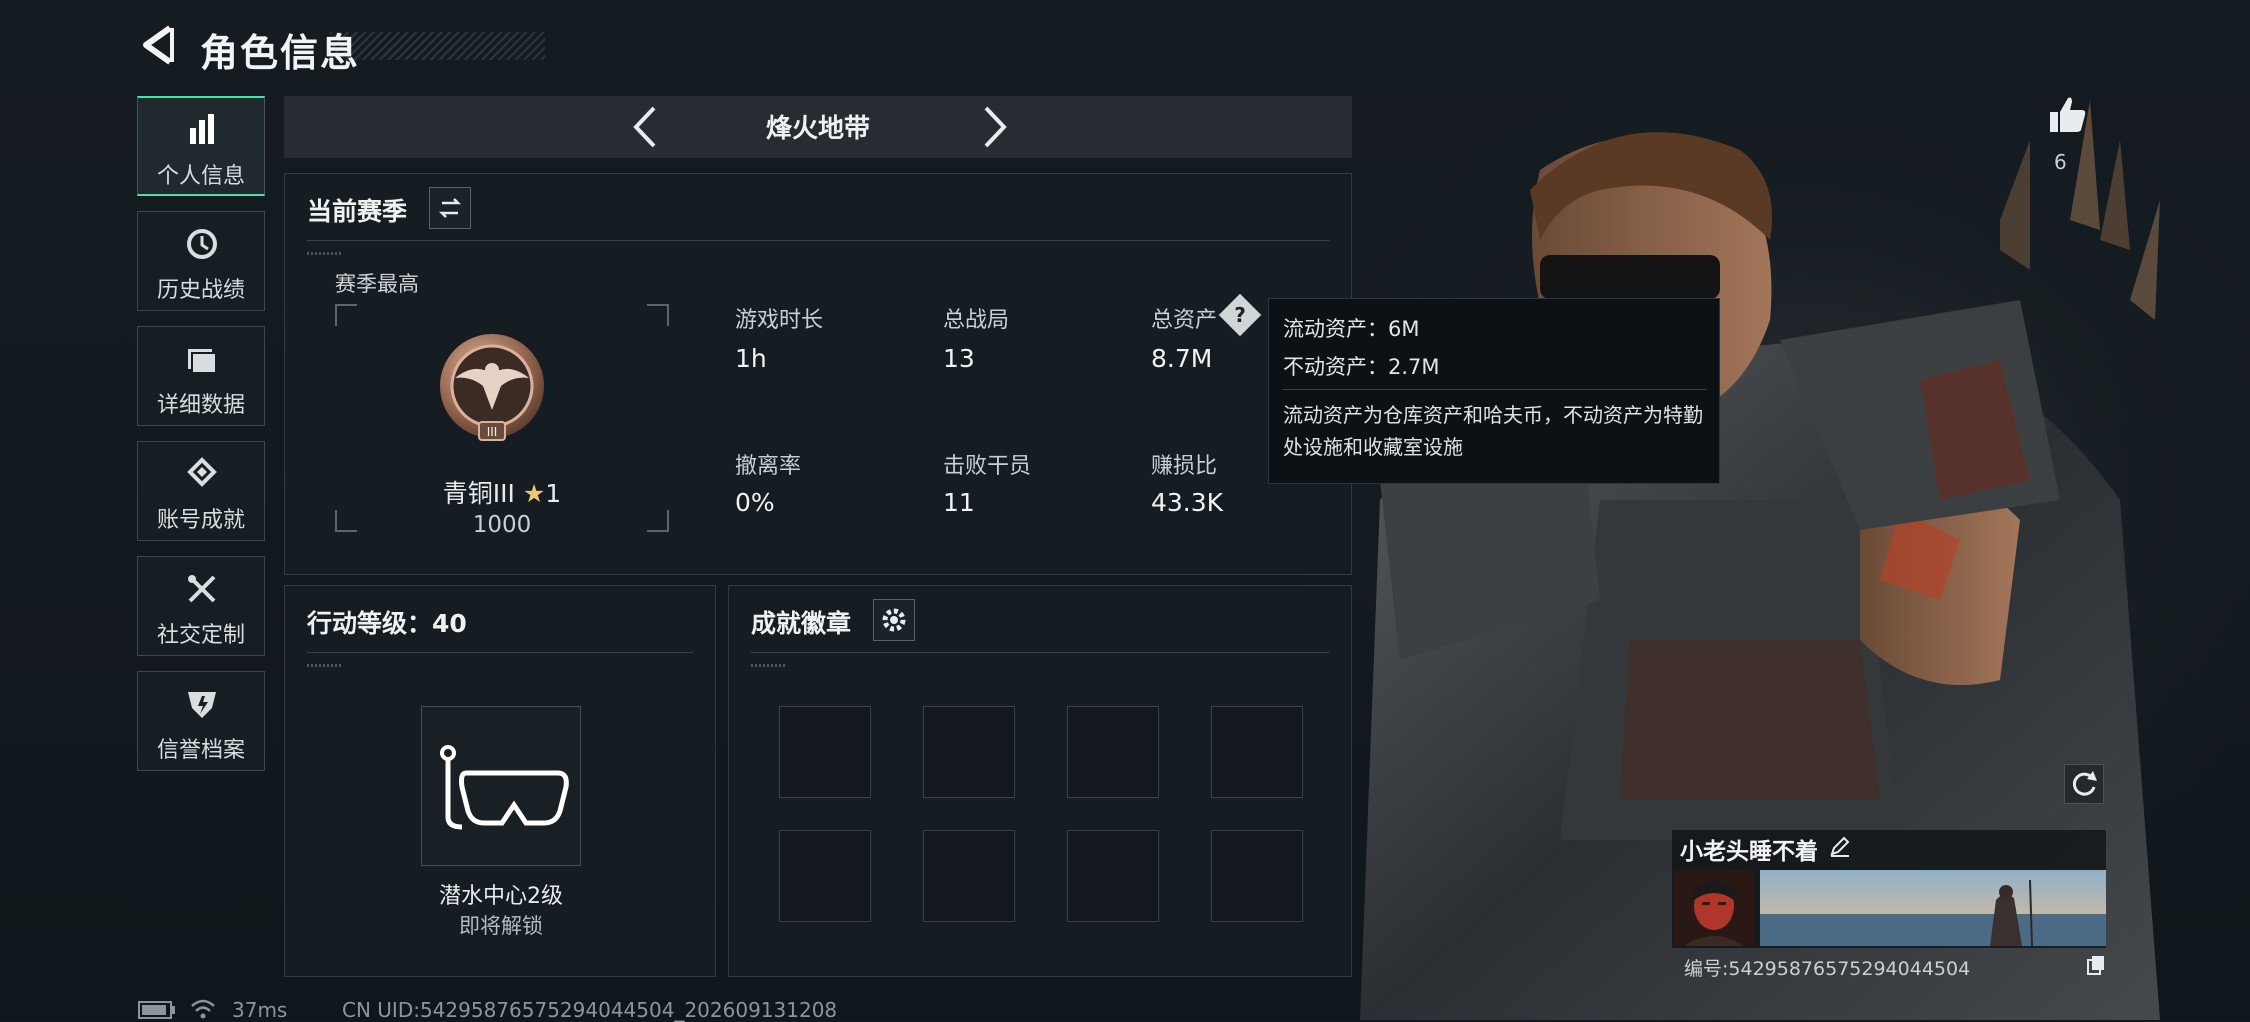 The width and height of the screenshot is (2250, 1022). Describe the element at coordinates (1749, 852) in the screenshot. I see `nickname: 小老头睡不着` at that location.